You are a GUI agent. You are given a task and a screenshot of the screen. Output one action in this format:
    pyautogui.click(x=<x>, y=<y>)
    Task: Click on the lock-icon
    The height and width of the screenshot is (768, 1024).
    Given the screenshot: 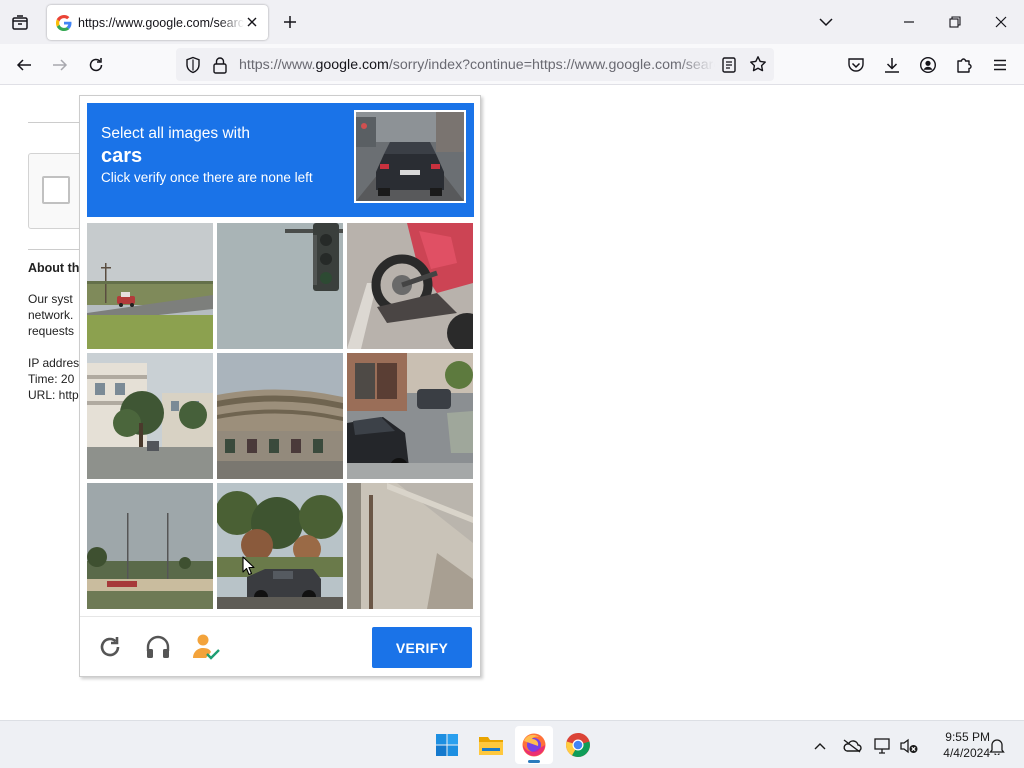 What is the action you would take?
    pyautogui.click(x=220, y=67)
    